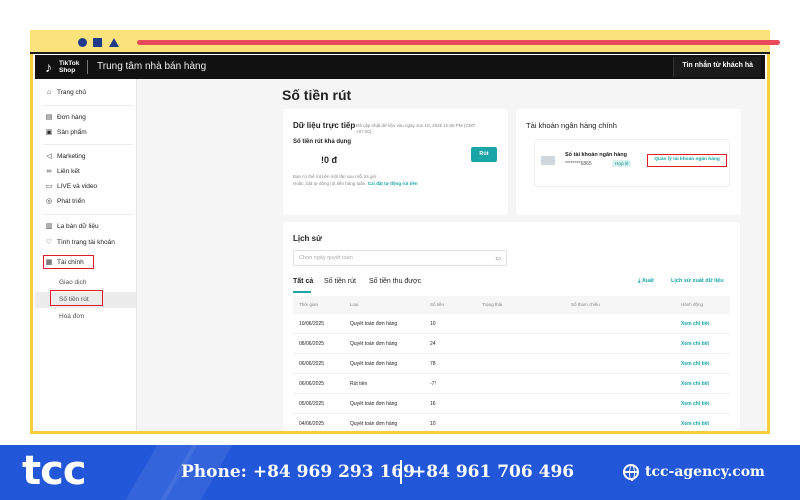  Describe the element at coordinates (62, 171) in the screenshot. I see `sidebar-item-affiliate: ∞ Liên kết` at that location.